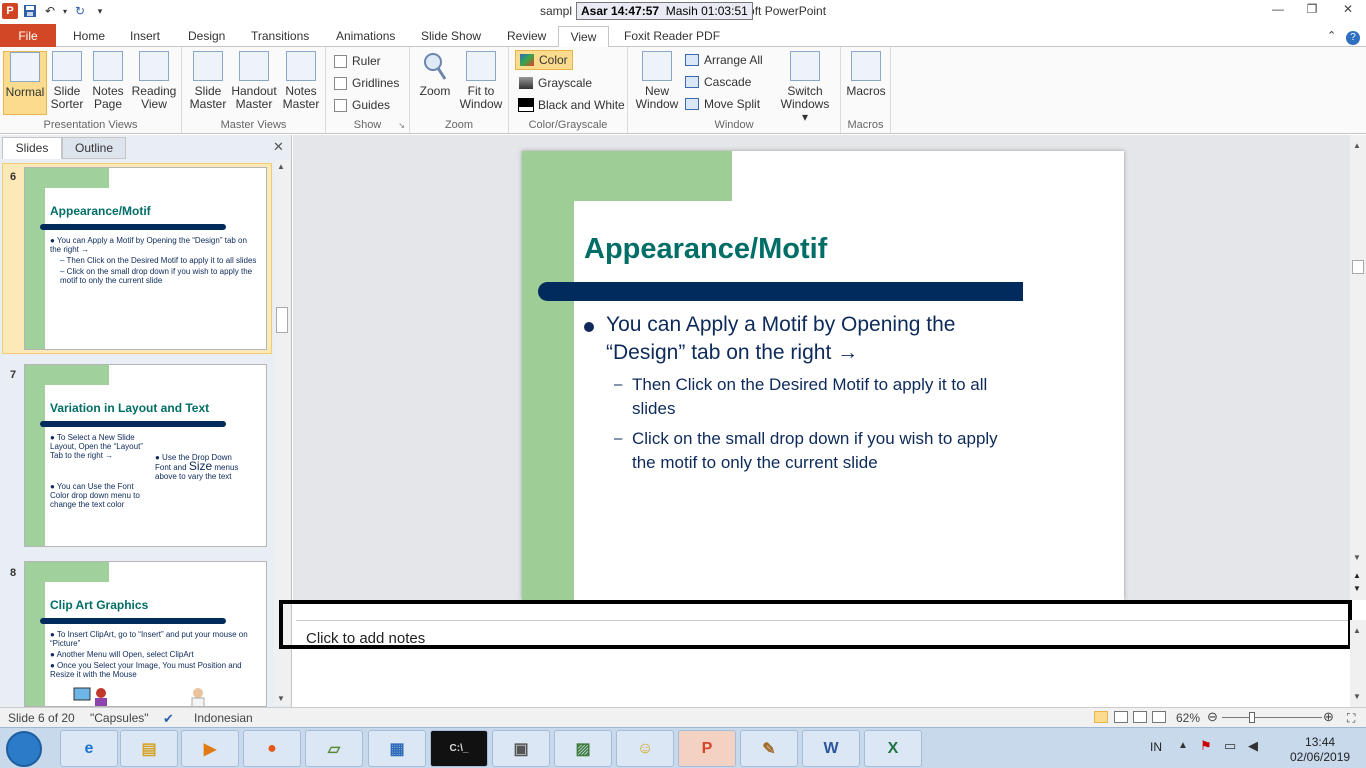  I want to click on control-panel-icon: ▦, so click(397, 748).